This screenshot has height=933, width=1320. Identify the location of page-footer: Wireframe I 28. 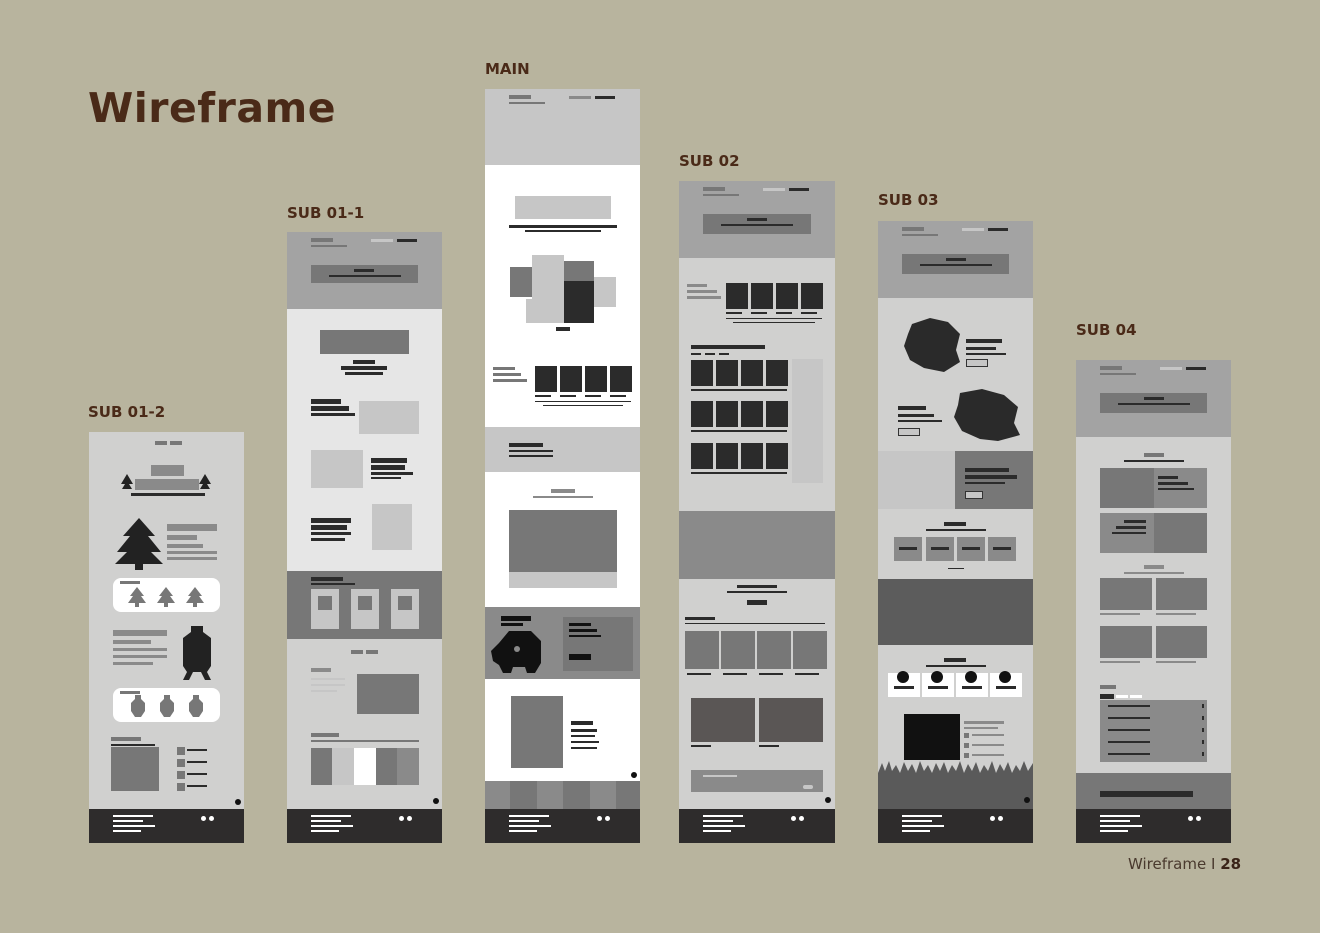
(1184, 864).